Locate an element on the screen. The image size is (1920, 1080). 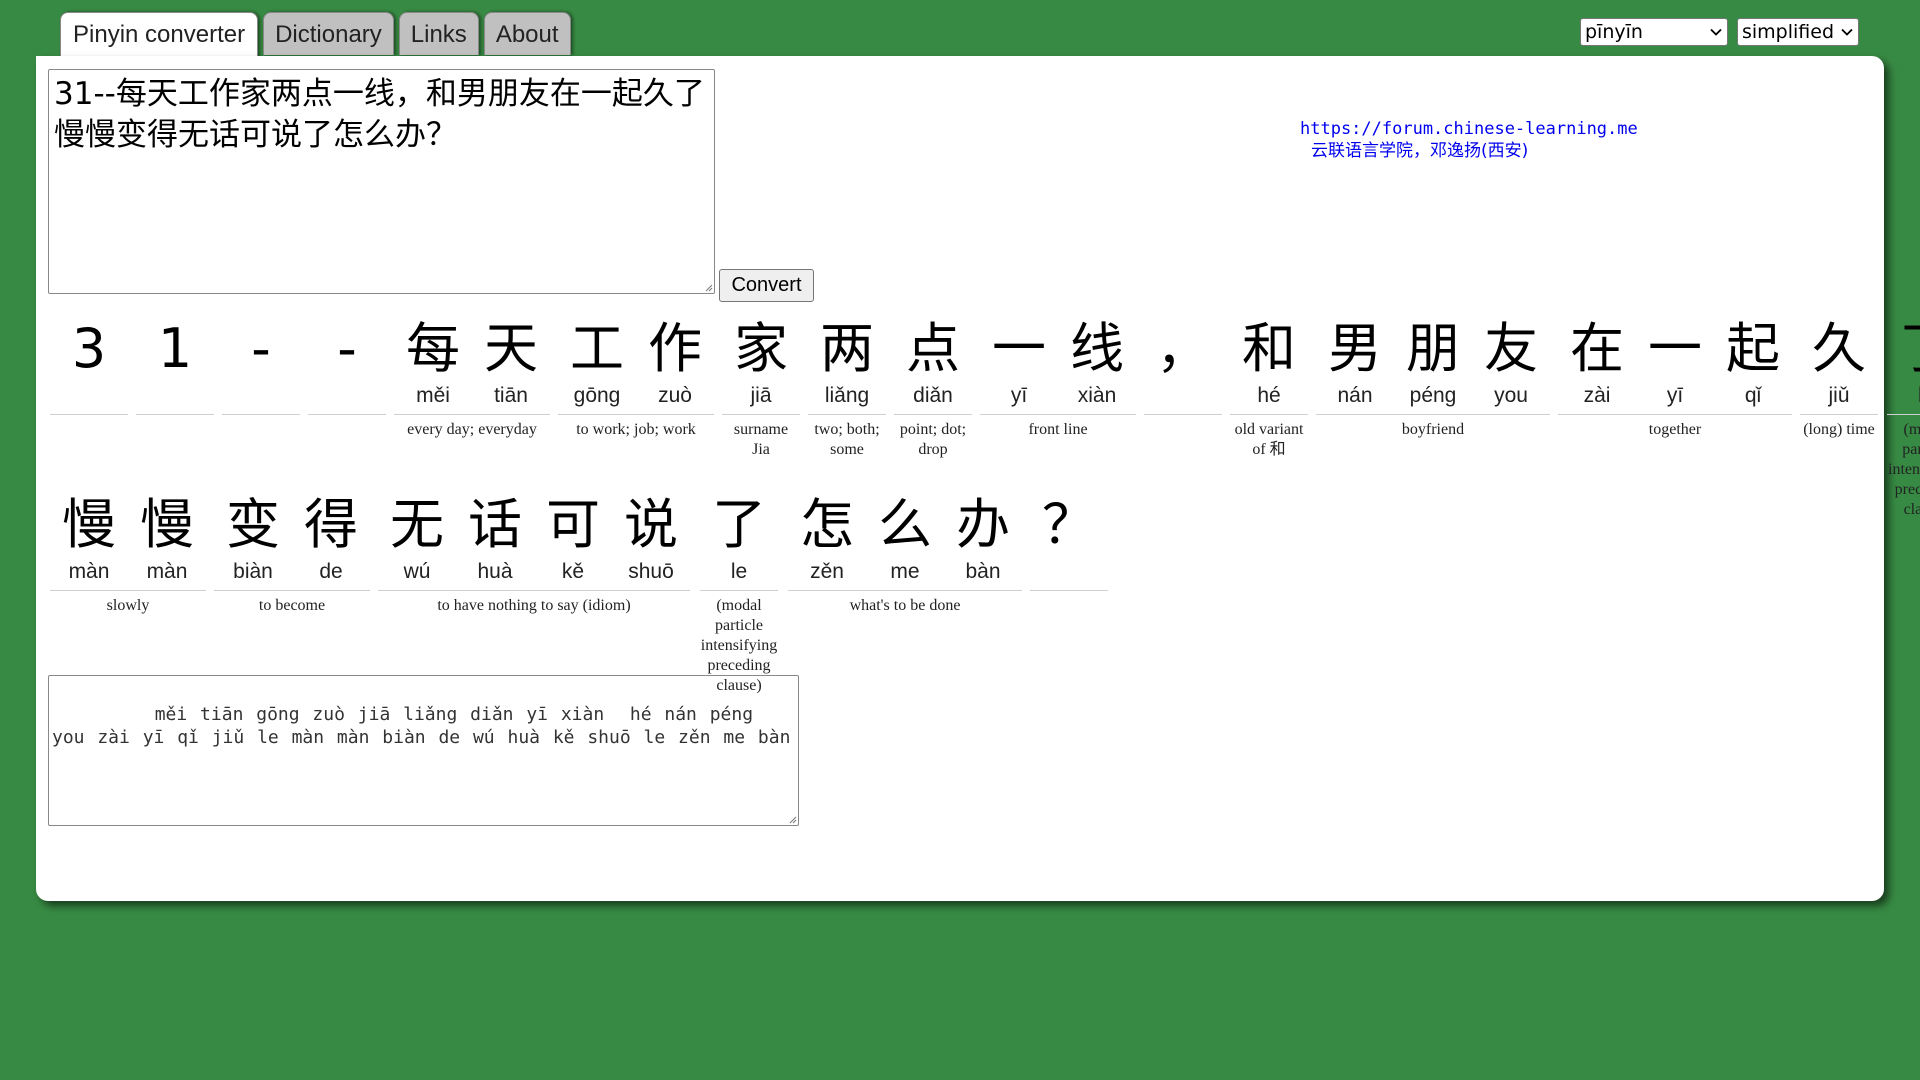
character-cell: 么 me is located at coordinates (905, 542).